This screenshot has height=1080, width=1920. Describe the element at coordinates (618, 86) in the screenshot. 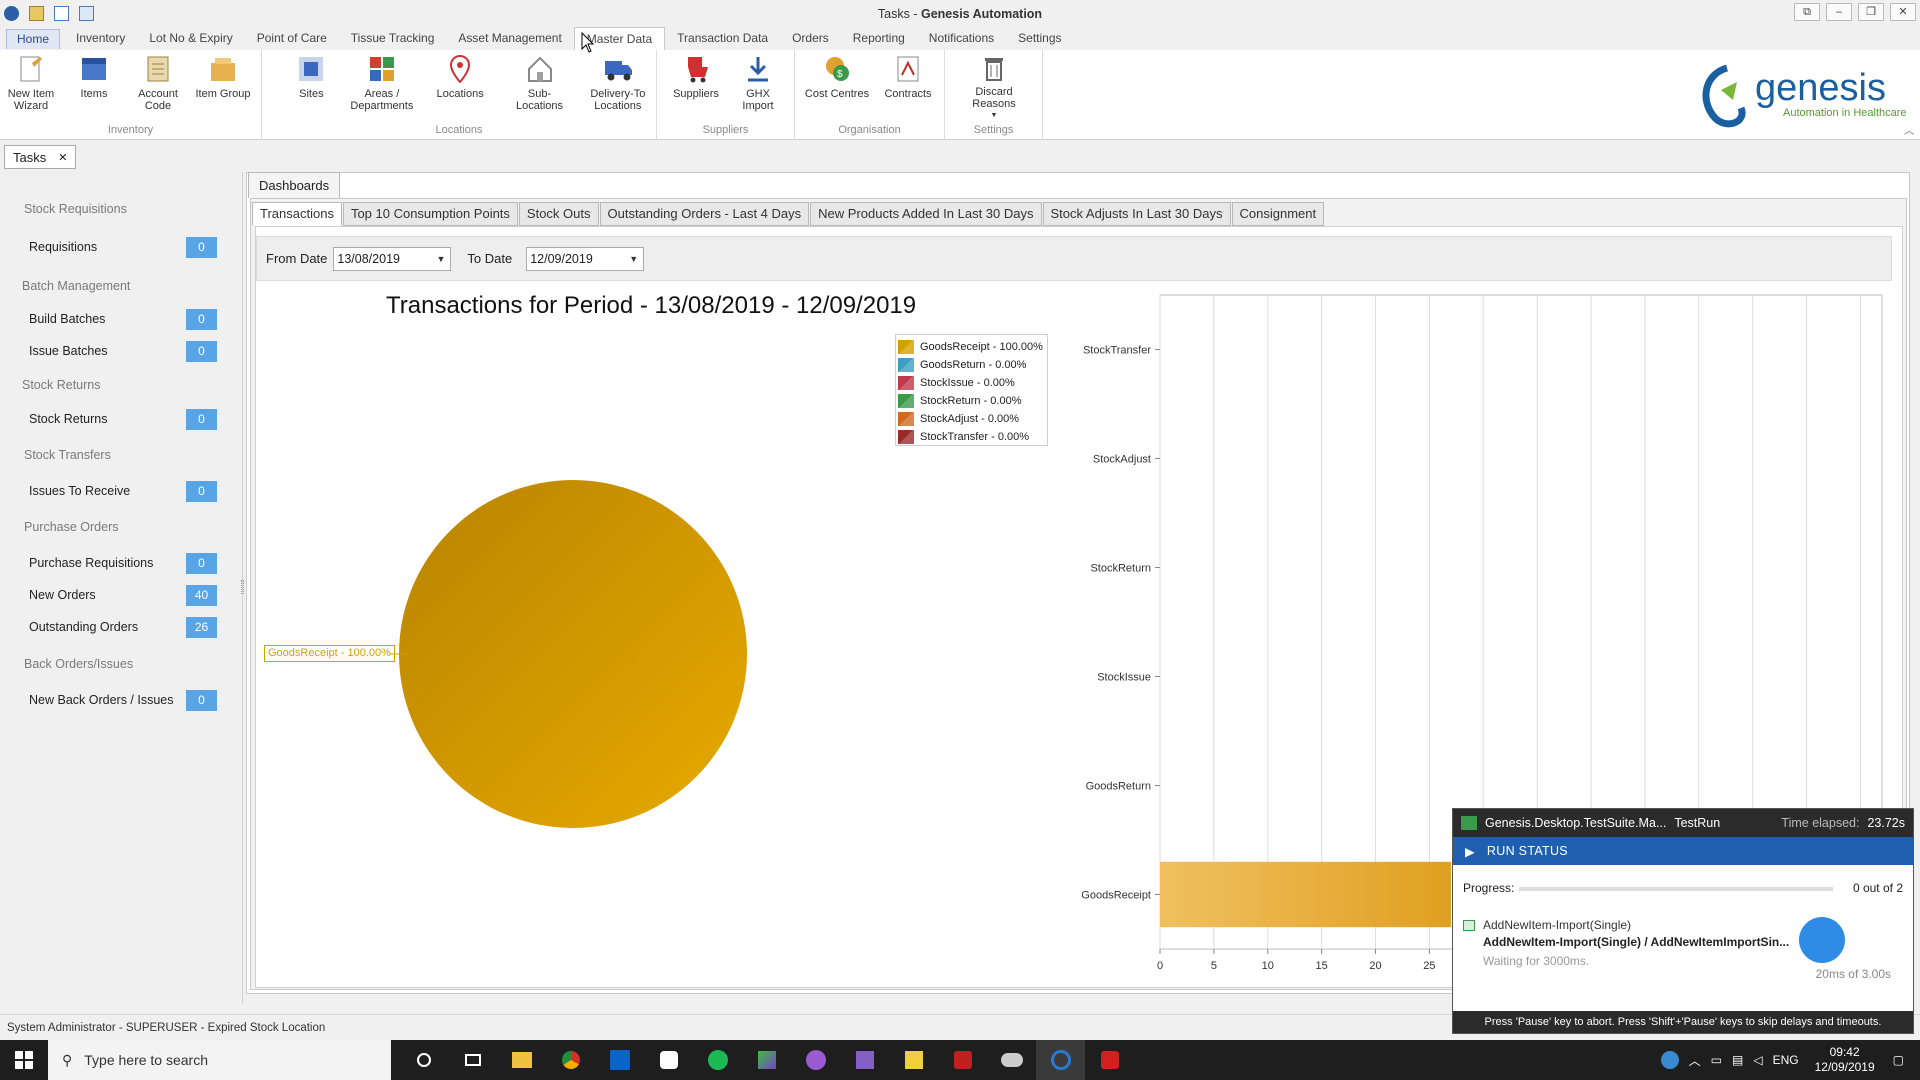

I see `delivery-to-locations-button: Delivery-To Locations` at that location.